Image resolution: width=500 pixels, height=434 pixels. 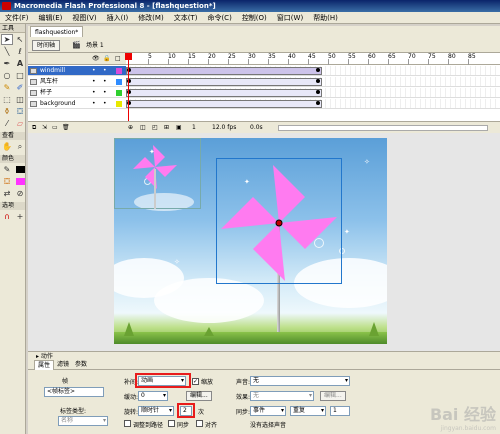 I want to click on repeat-count-input: 1, so click(x=340, y=411).